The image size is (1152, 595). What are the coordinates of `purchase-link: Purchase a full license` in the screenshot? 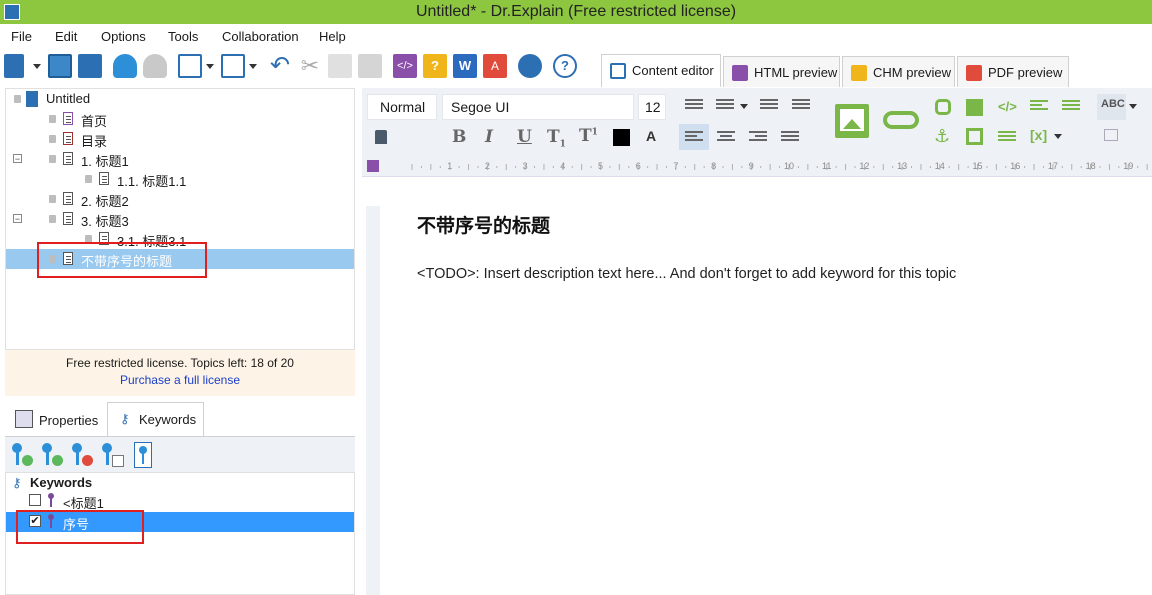 It's located at (180, 380).